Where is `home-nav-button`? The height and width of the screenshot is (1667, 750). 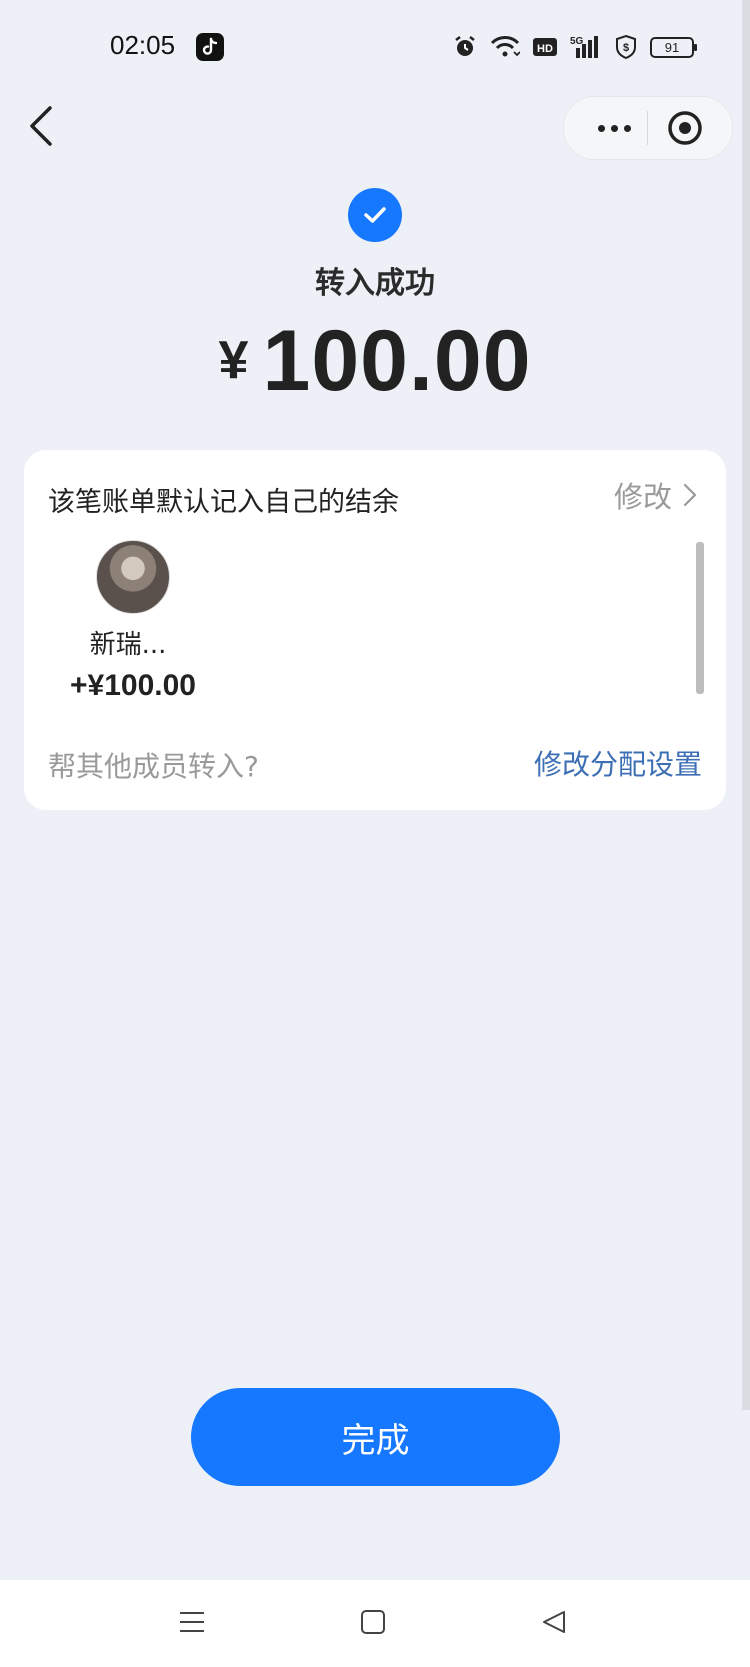
home-nav-button is located at coordinates (373, 1622).